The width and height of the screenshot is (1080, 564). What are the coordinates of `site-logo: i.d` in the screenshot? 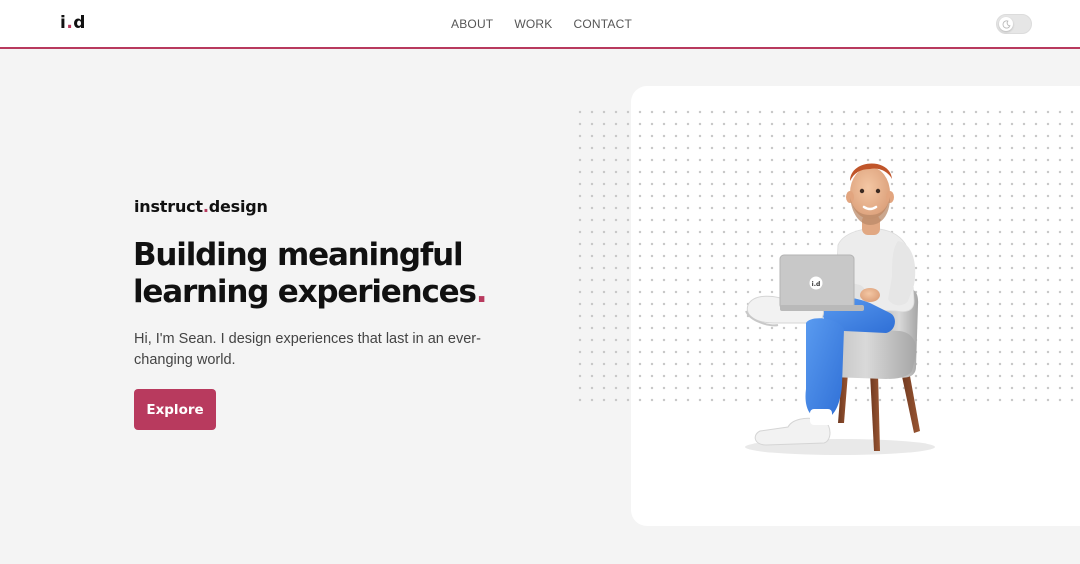 It's located at (73, 23).